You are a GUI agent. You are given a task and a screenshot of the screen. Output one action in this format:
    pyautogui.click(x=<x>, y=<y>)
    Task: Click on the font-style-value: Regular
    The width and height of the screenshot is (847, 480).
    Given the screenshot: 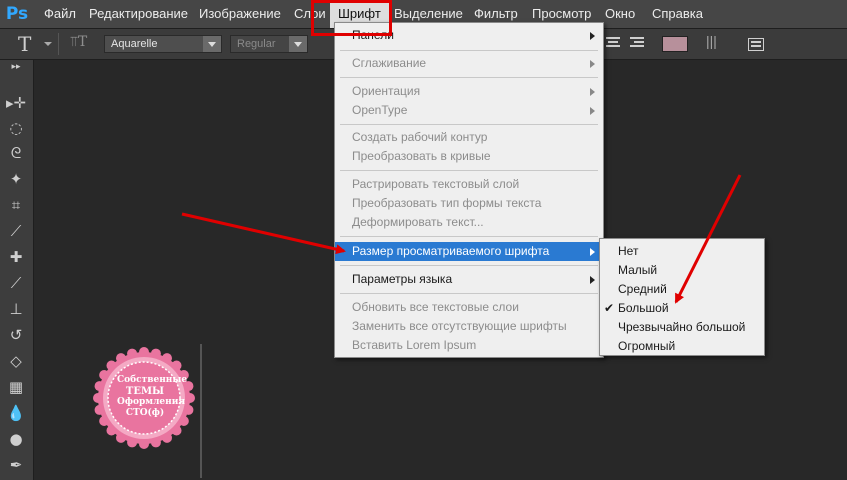 What is the action you would take?
    pyautogui.click(x=256, y=44)
    